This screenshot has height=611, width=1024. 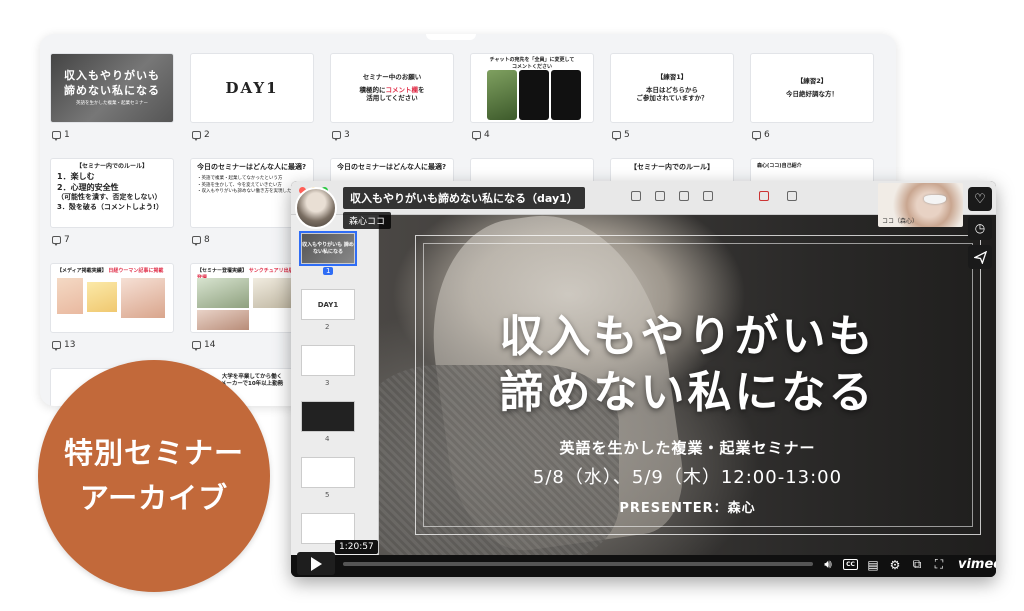 What do you see at coordinates (687, 477) in the screenshot?
I see `slide-dates: 5/8（水）、5/9（木）12:00-13:00` at bounding box center [687, 477].